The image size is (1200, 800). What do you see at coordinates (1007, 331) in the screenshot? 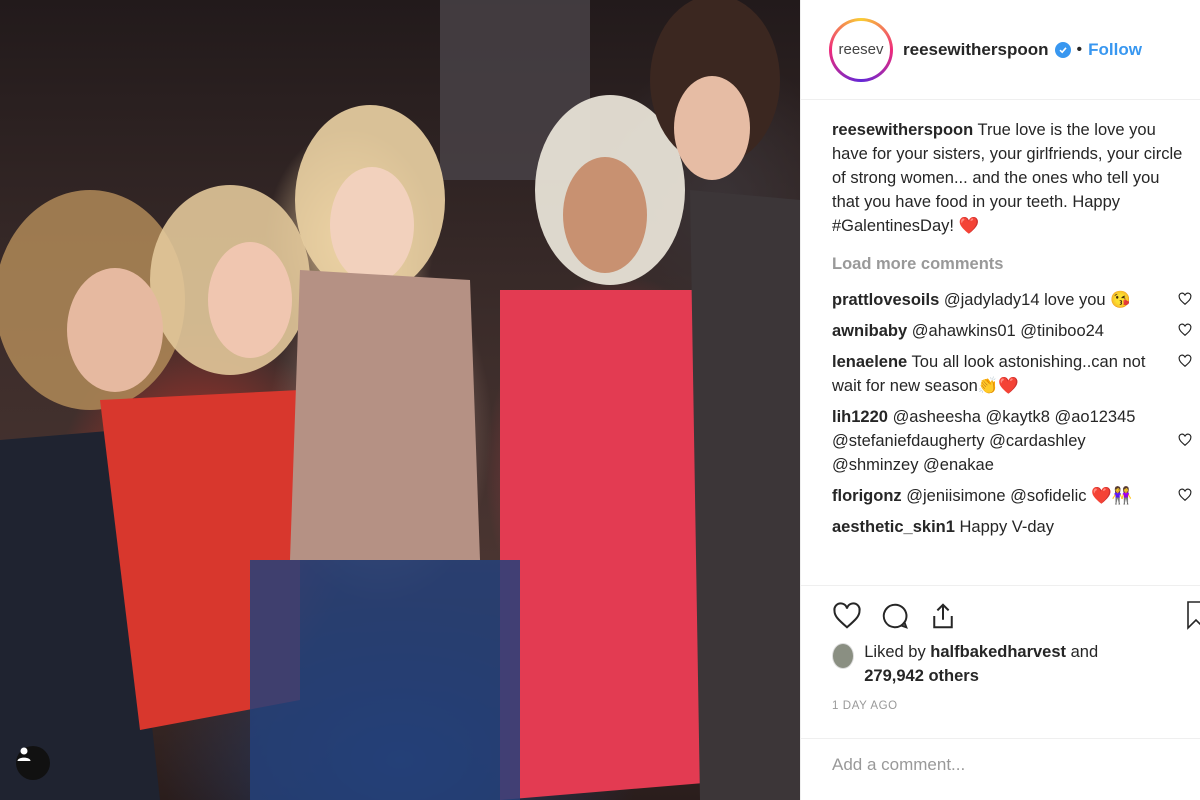
I see `comment-text: @ahawkins01 @tiniboo24` at bounding box center [1007, 331].